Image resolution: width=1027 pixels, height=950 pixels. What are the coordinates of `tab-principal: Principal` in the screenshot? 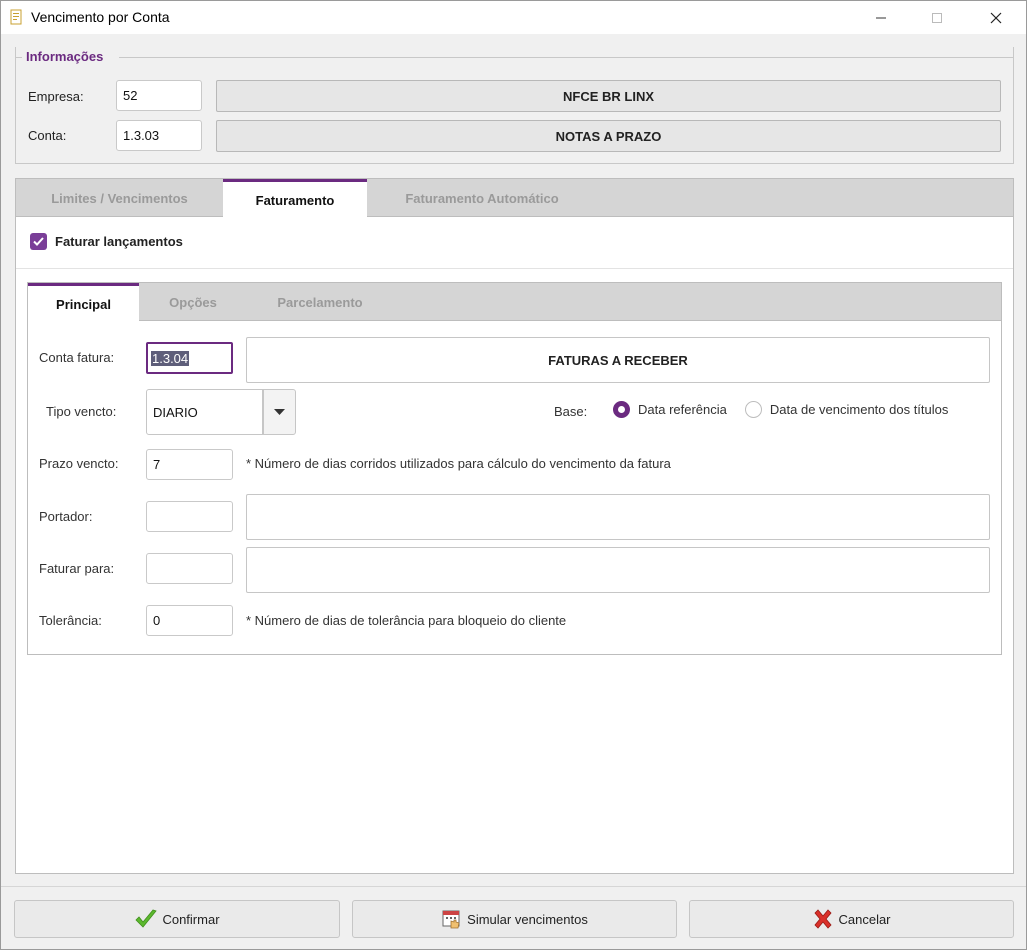 It's located at (83, 302).